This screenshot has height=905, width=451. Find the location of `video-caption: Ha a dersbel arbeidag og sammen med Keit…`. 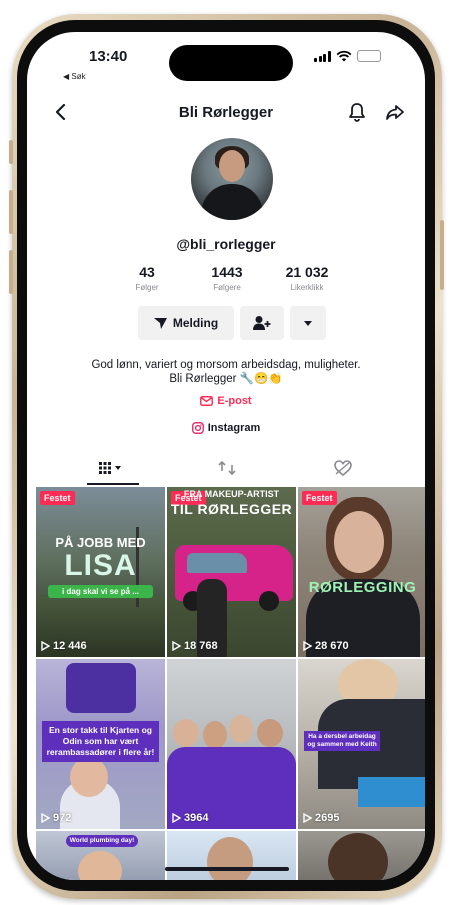

video-caption: Ha a dersbel arbeidag og sammen med Keit… is located at coordinates (342, 741).